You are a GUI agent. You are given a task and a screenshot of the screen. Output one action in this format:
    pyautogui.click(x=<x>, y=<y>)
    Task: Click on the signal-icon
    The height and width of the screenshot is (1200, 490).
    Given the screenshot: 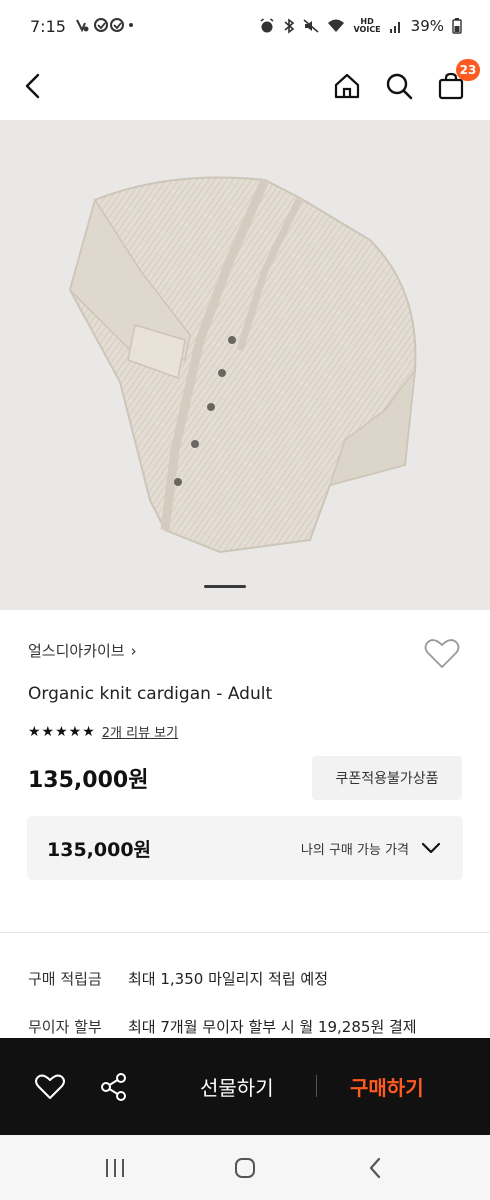 What is the action you would take?
    pyautogui.click(x=394, y=27)
    